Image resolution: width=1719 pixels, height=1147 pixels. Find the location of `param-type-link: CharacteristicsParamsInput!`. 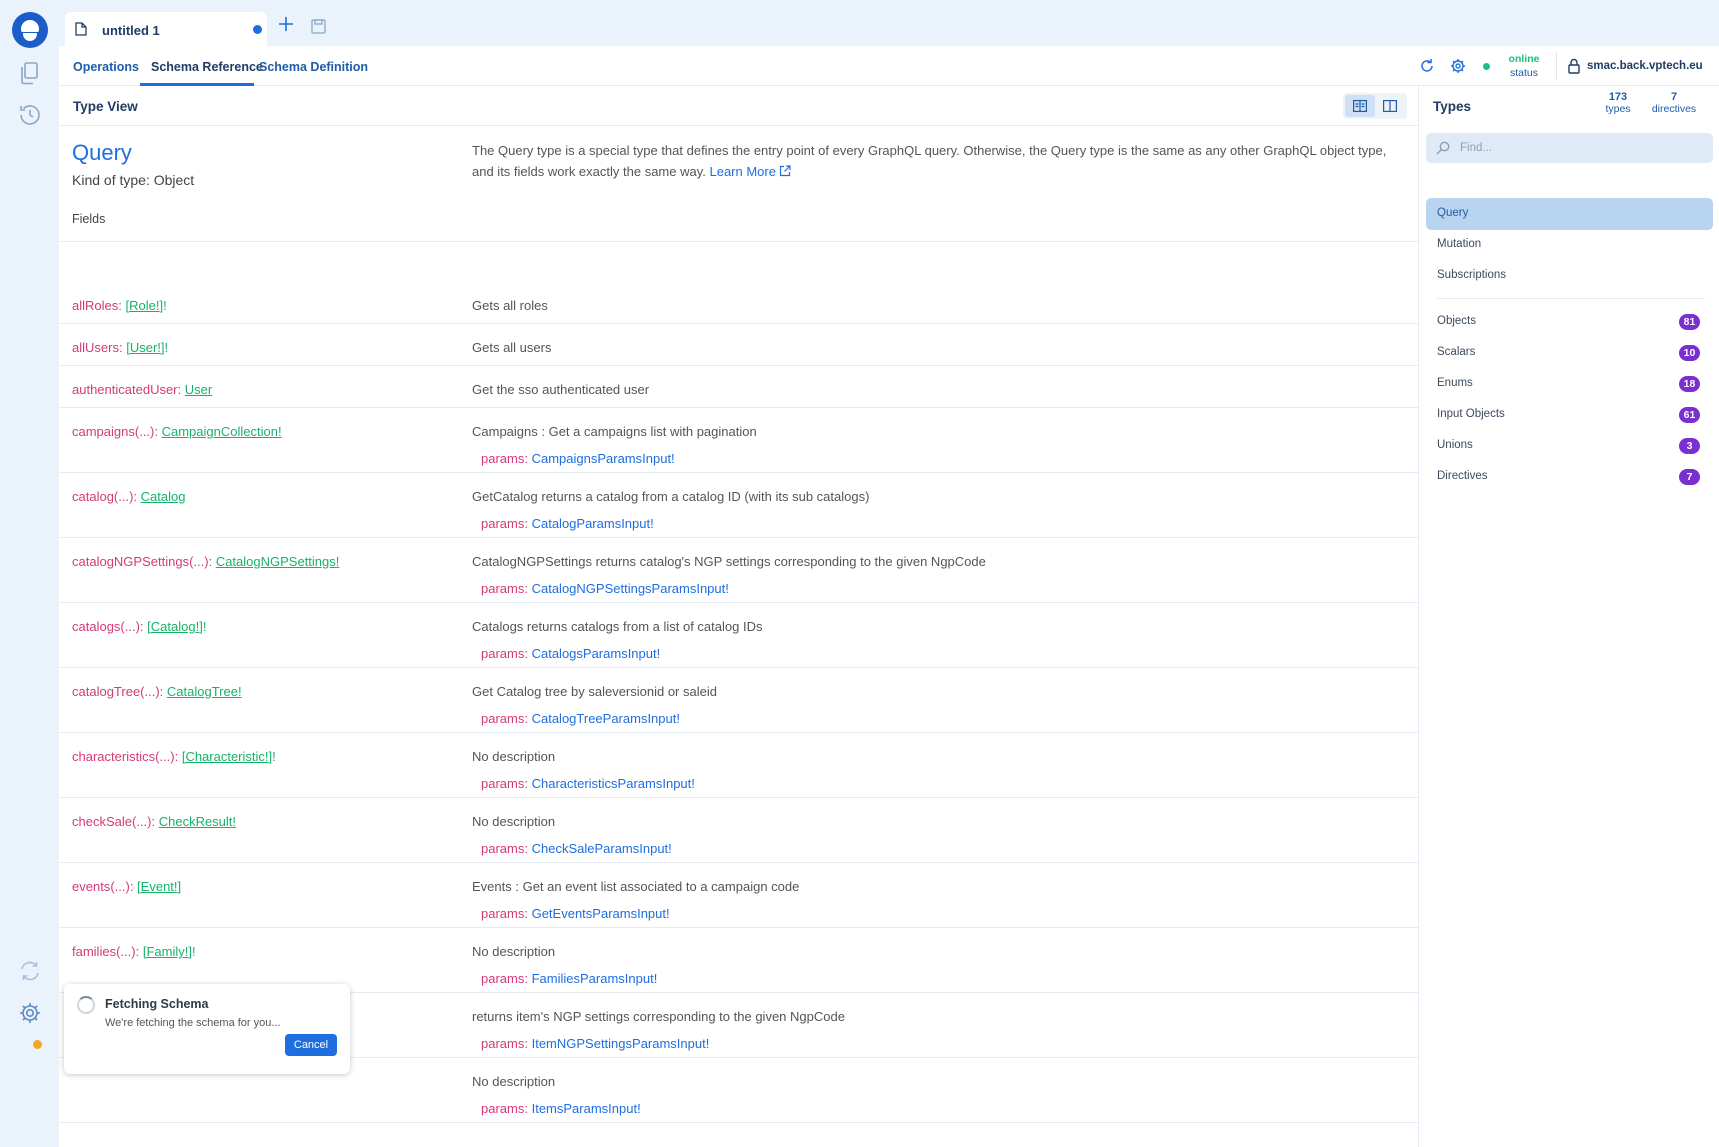

param-type-link: CharacteristicsParamsInput! is located at coordinates (613, 783).